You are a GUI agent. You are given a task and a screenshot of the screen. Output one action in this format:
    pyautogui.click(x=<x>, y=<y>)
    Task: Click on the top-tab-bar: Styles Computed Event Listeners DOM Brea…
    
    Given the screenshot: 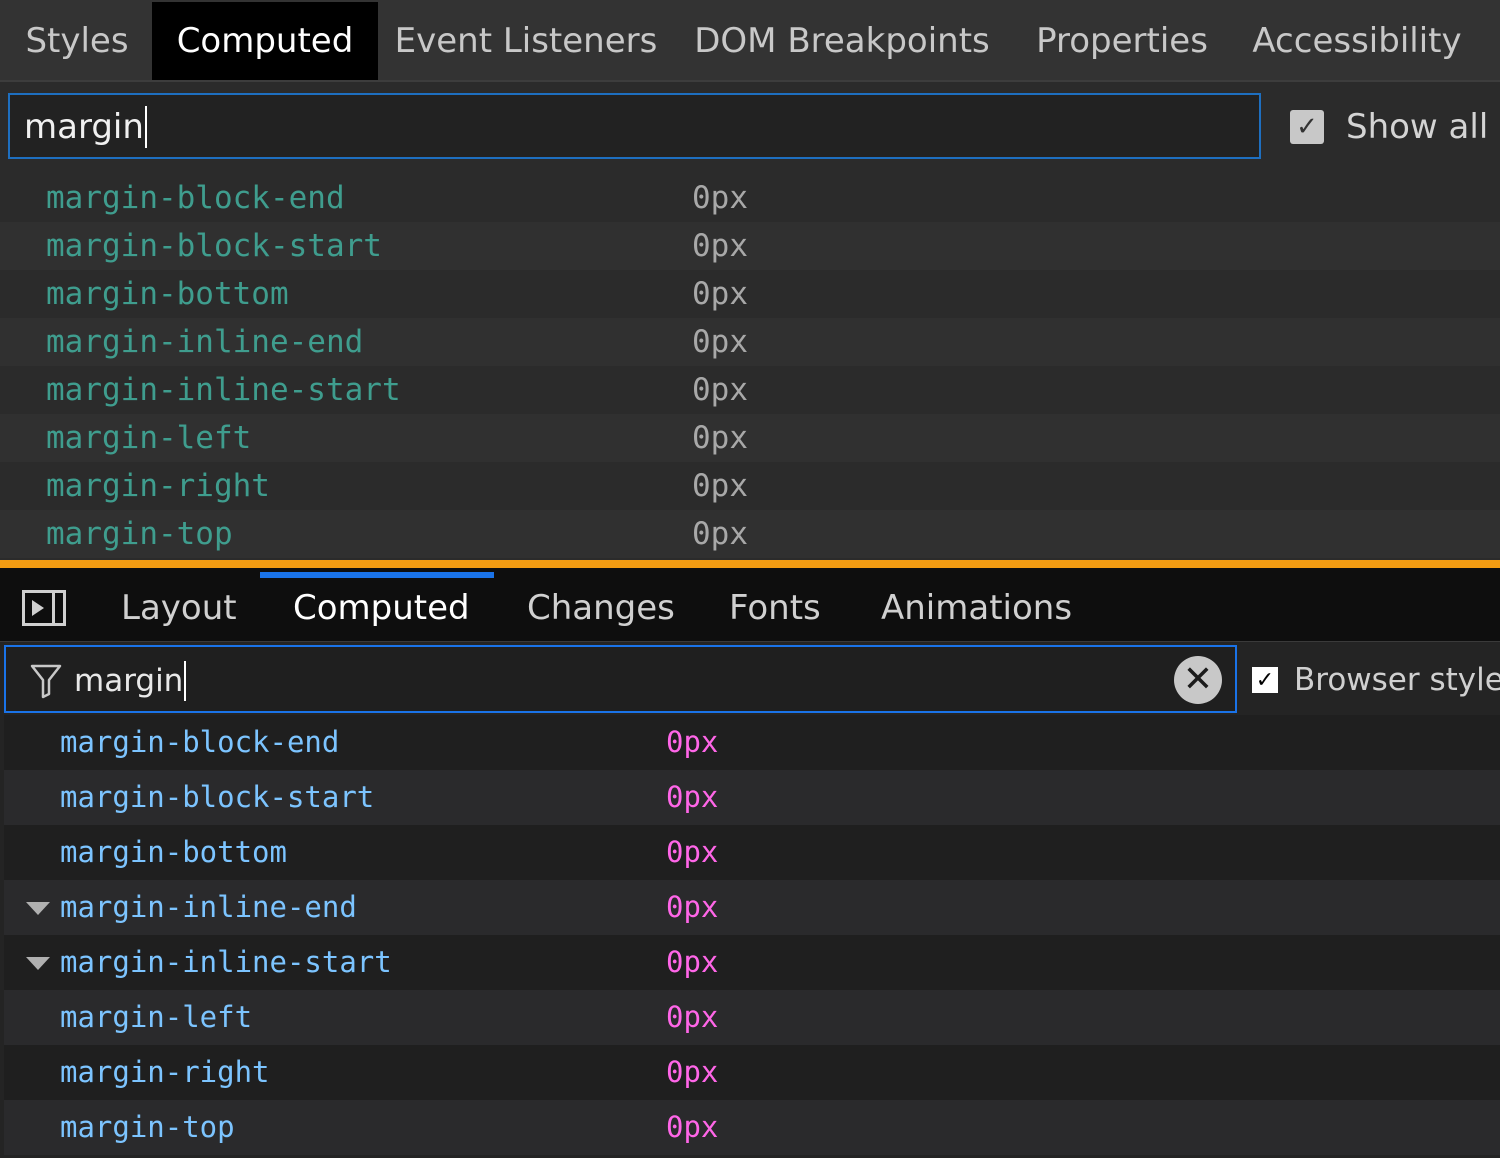 What is the action you would take?
    pyautogui.click(x=750, y=41)
    